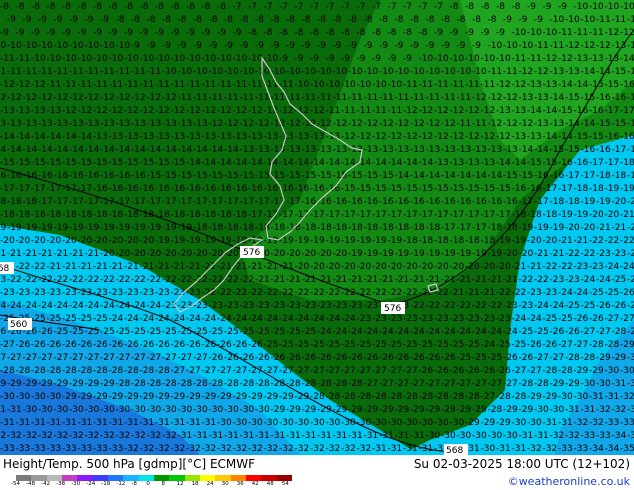 This screenshot has width=634, height=490. What do you see at coordinates (147, 293) in the screenshot?
I see `temperature-value: -23` at bounding box center [147, 293].